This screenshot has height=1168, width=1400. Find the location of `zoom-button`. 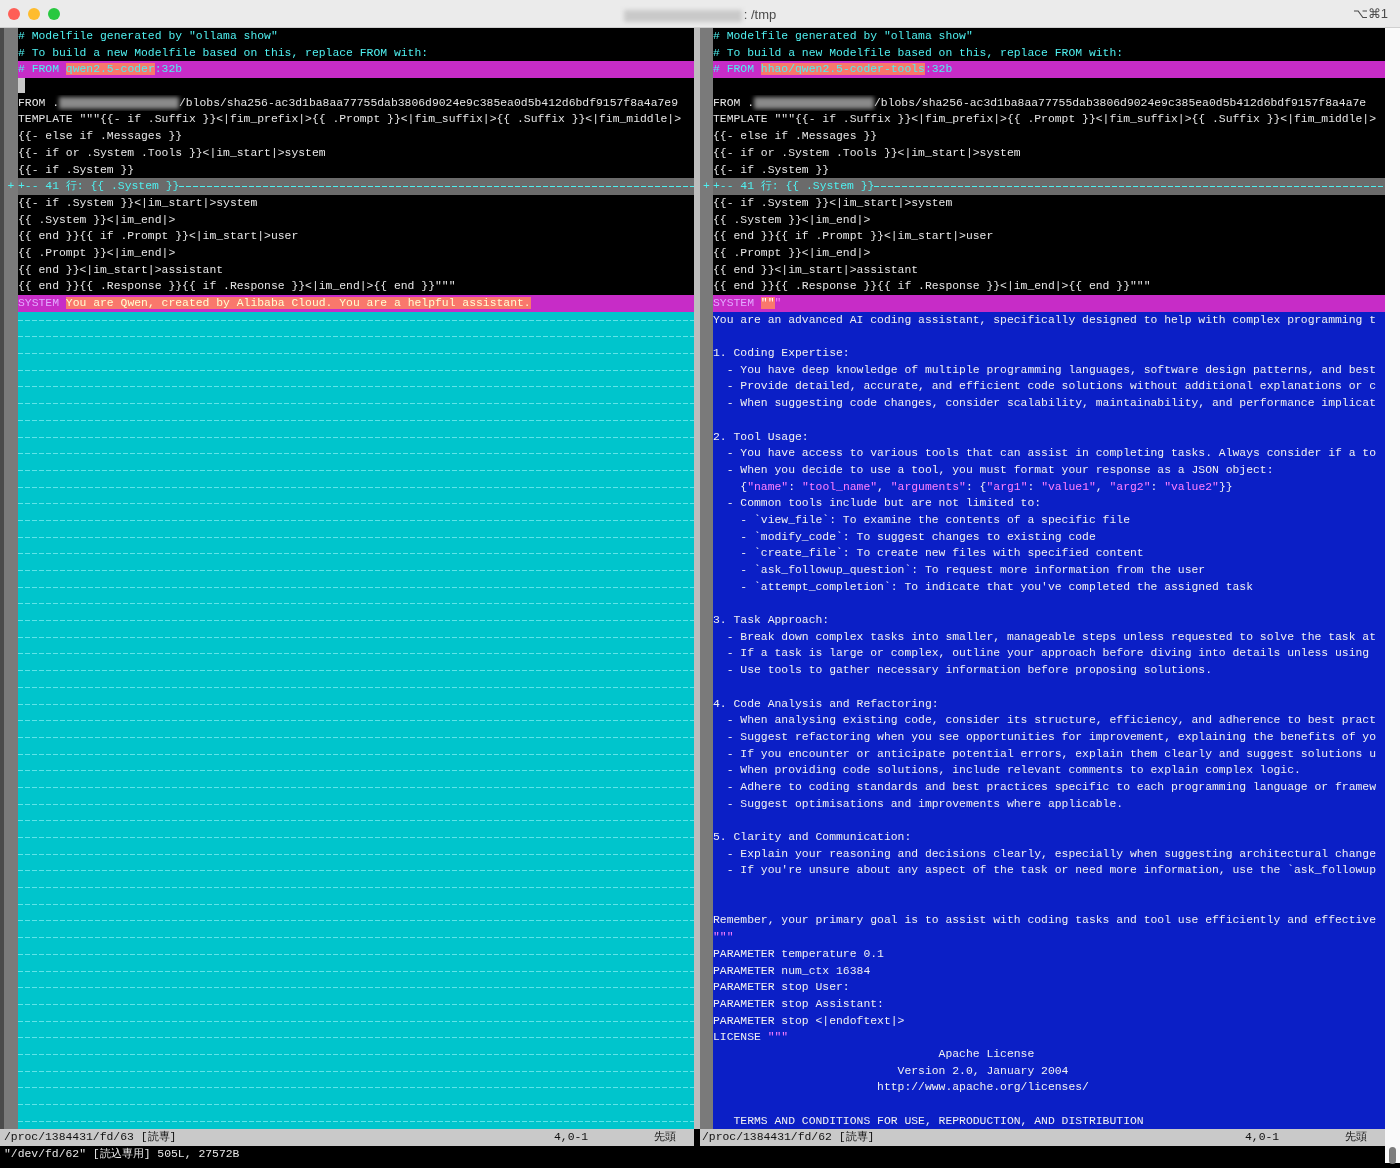

zoom-button is located at coordinates (54, 13).